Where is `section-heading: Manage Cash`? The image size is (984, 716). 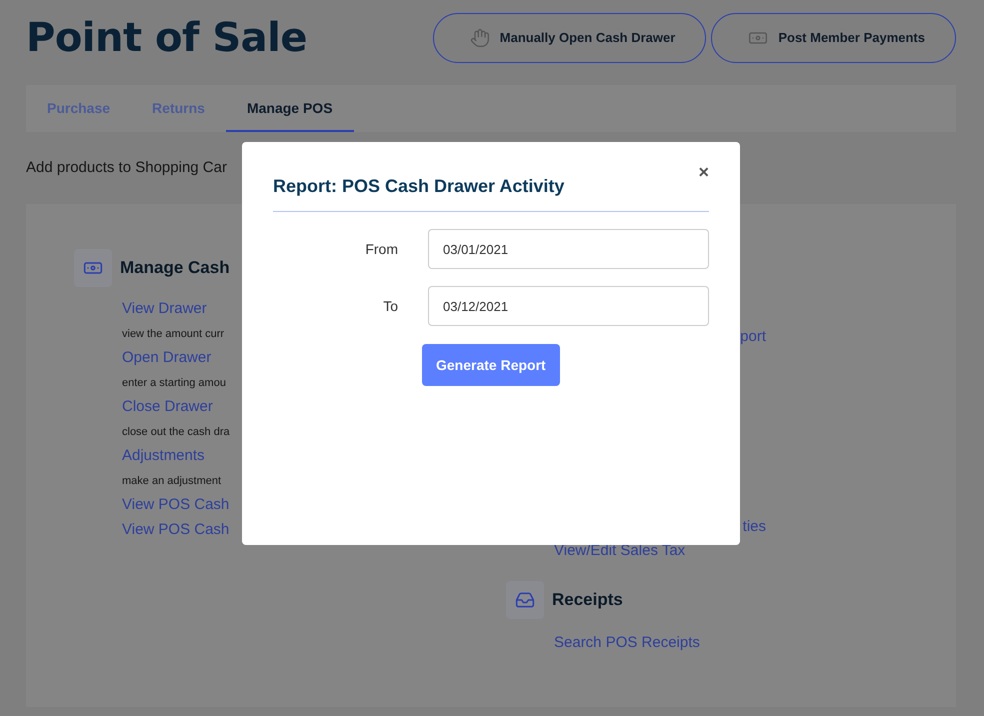
section-heading: Manage Cash is located at coordinates (175, 268).